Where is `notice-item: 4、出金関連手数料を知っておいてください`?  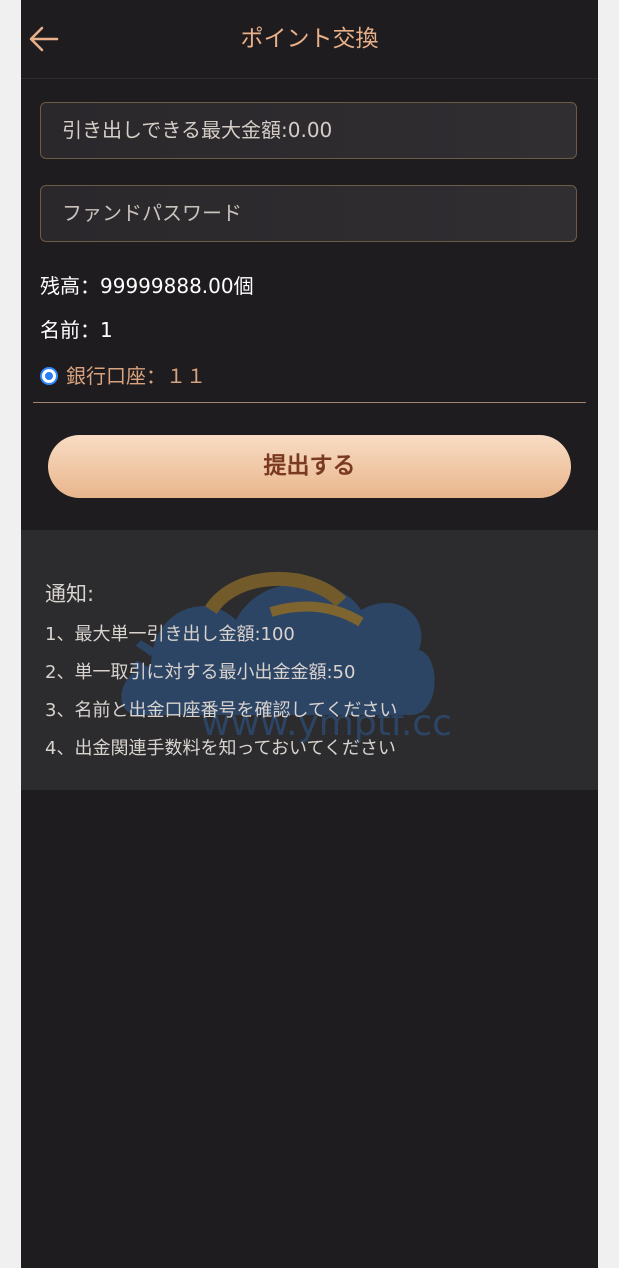
notice-item: 4、出金関連手数料を知っておいてください is located at coordinates (220, 748).